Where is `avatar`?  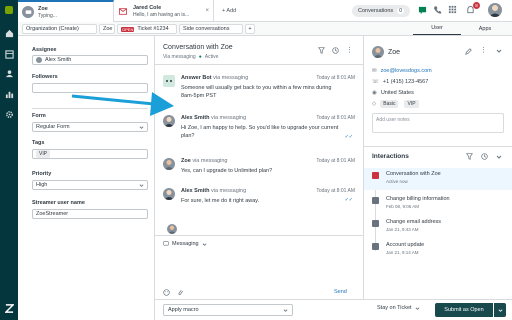 avatar is located at coordinates (39, 60).